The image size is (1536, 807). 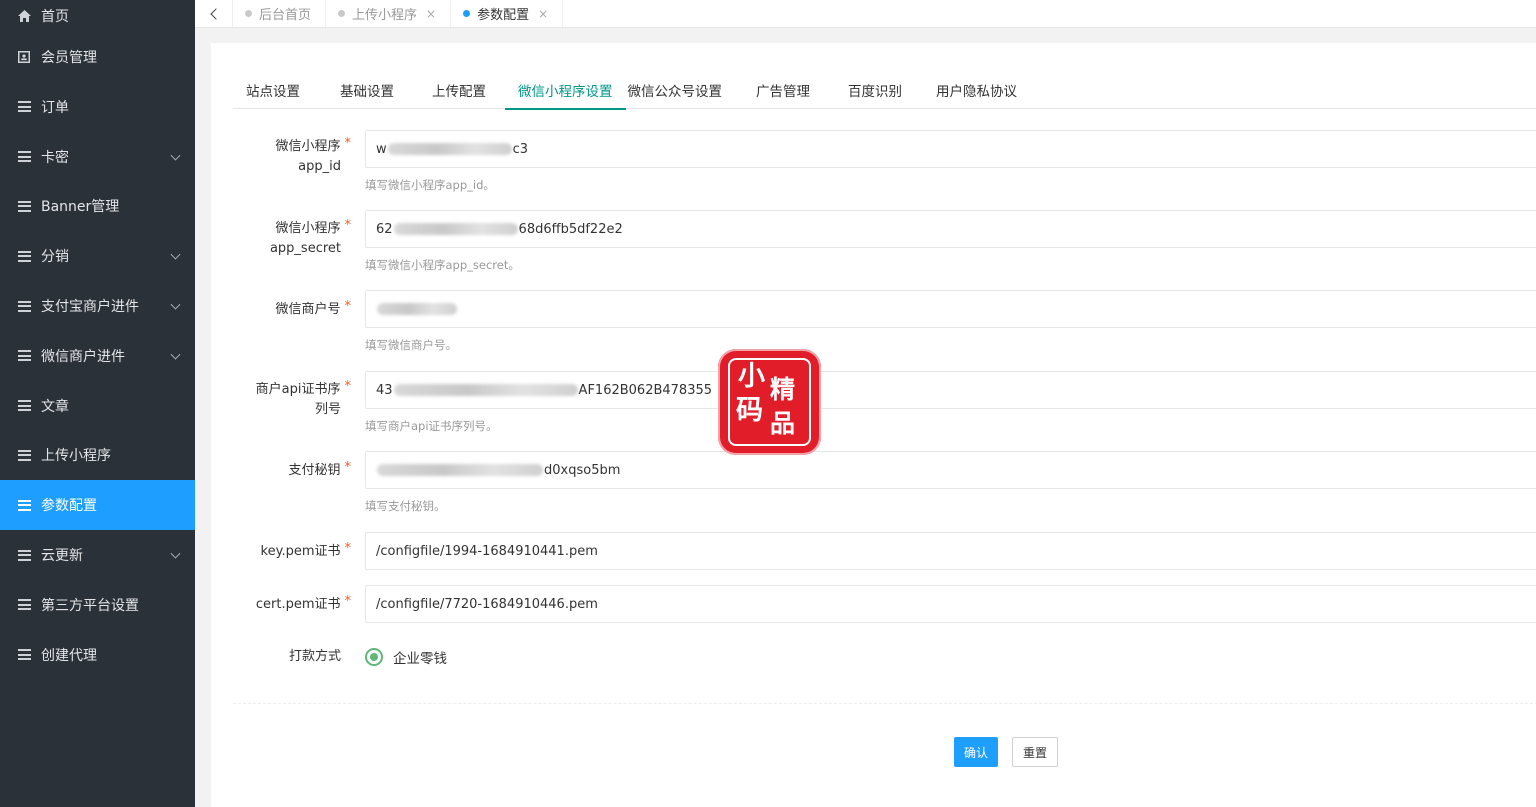 What do you see at coordinates (286, 657) in the screenshot?
I see `field-label: 打款方式` at bounding box center [286, 657].